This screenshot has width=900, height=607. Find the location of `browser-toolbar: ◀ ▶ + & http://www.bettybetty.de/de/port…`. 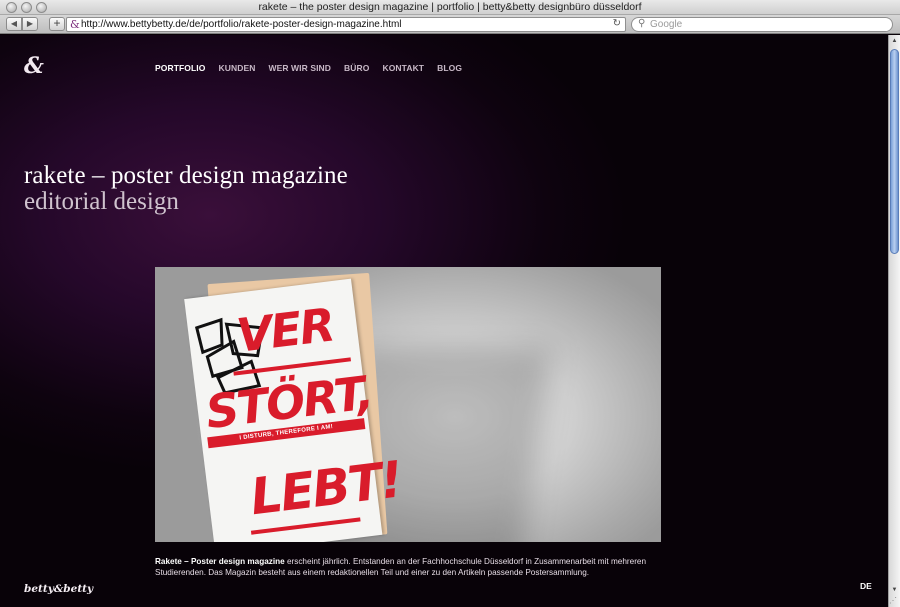

browser-toolbar: ◀ ▶ + & http://www.bettybetty.de/de/port… is located at coordinates (450, 24).